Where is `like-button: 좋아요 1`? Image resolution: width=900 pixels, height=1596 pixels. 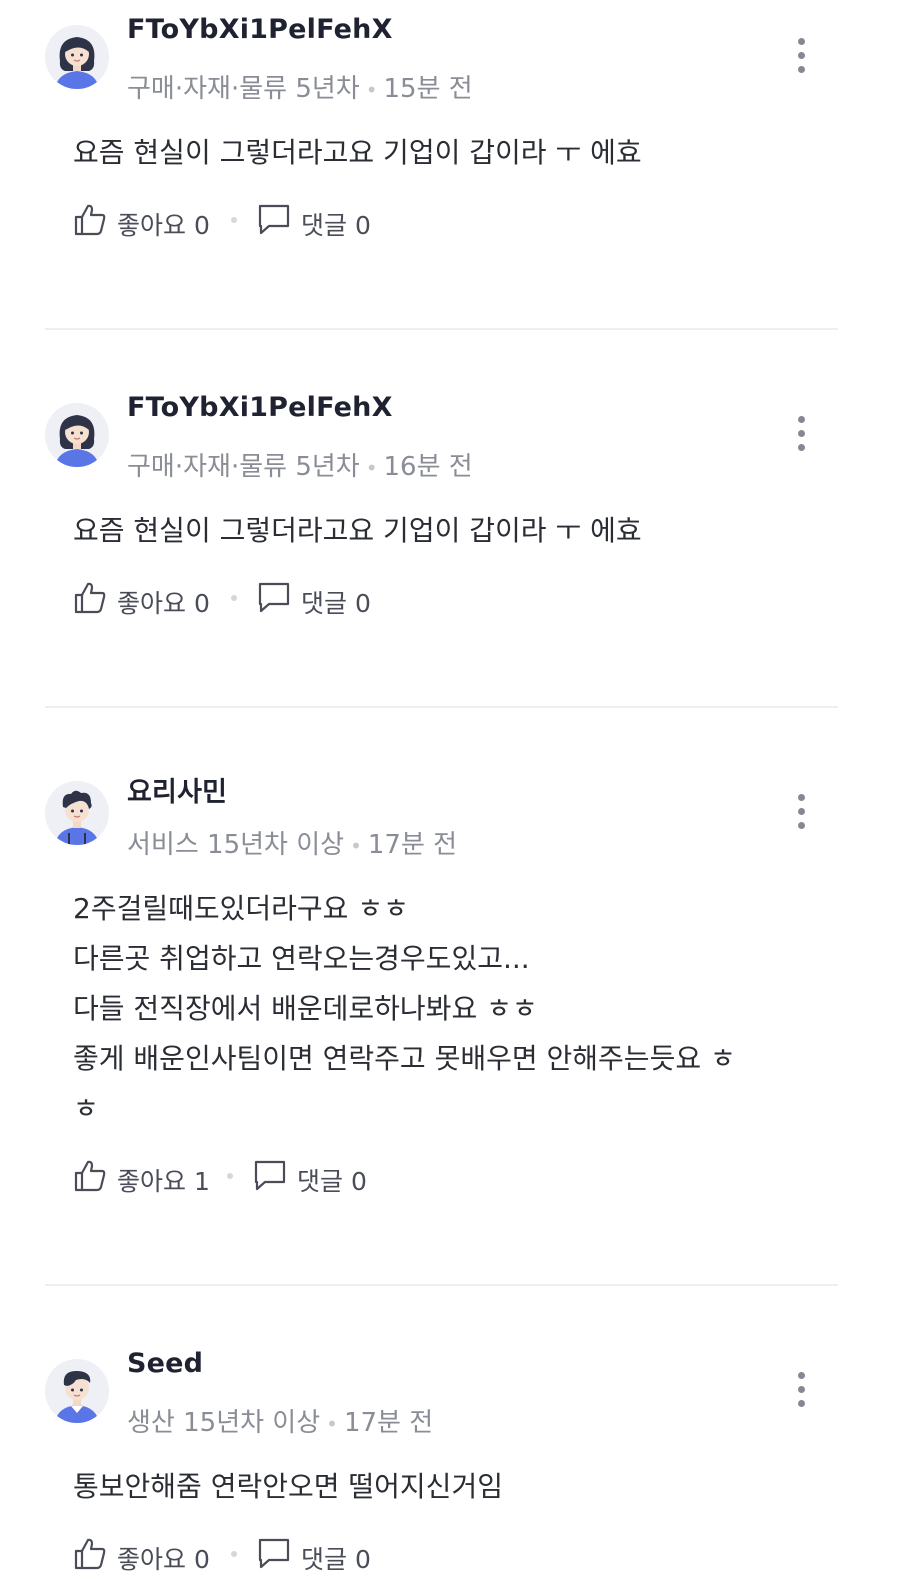 like-button: 좋아요 1 is located at coordinates (145, 1176).